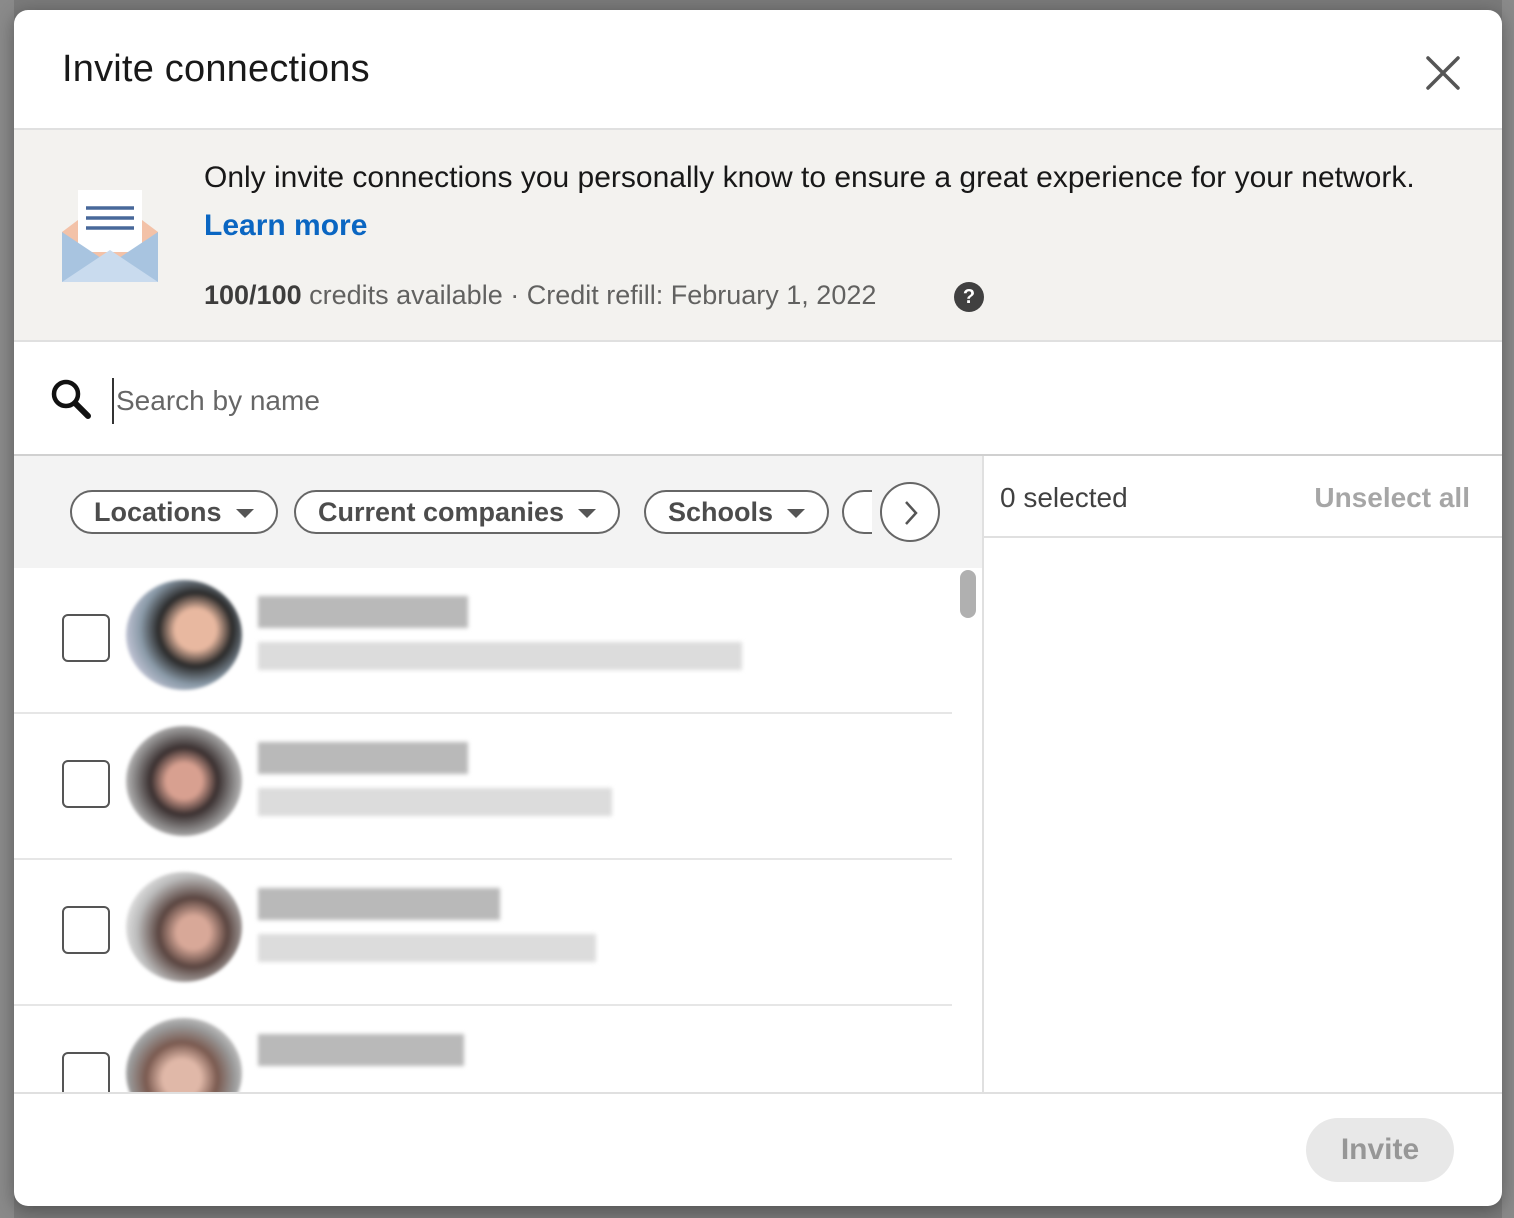  What do you see at coordinates (857, 512) in the screenshot?
I see `filter-overflow-clipped` at bounding box center [857, 512].